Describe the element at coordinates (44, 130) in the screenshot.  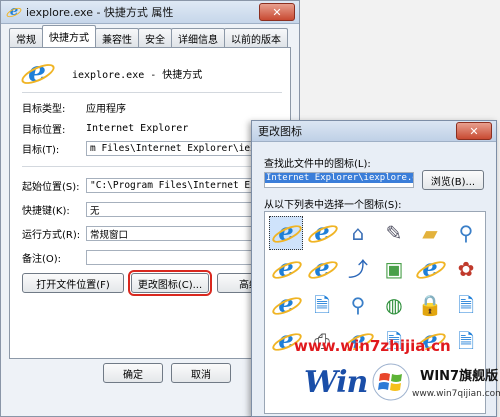
I see `target-location-label: 目标位置:` at that location.